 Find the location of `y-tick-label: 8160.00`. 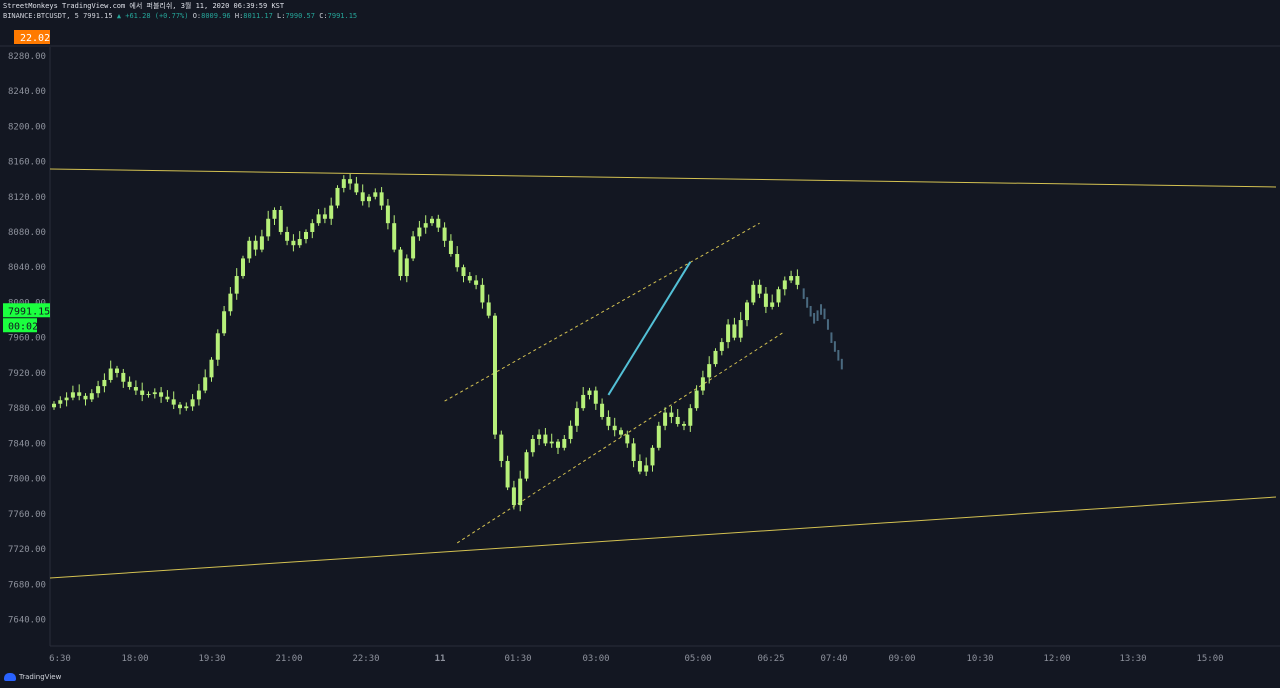

y-tick-label: 8160.00 is located at coordinates (27, 163).